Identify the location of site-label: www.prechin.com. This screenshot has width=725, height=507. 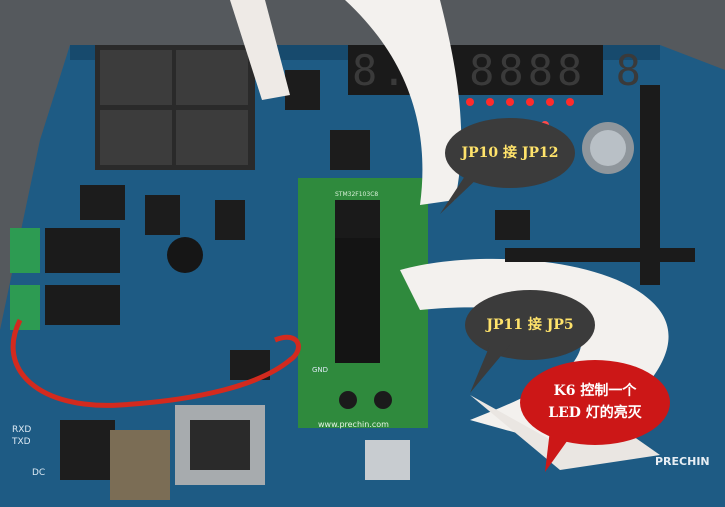
(353, 424).